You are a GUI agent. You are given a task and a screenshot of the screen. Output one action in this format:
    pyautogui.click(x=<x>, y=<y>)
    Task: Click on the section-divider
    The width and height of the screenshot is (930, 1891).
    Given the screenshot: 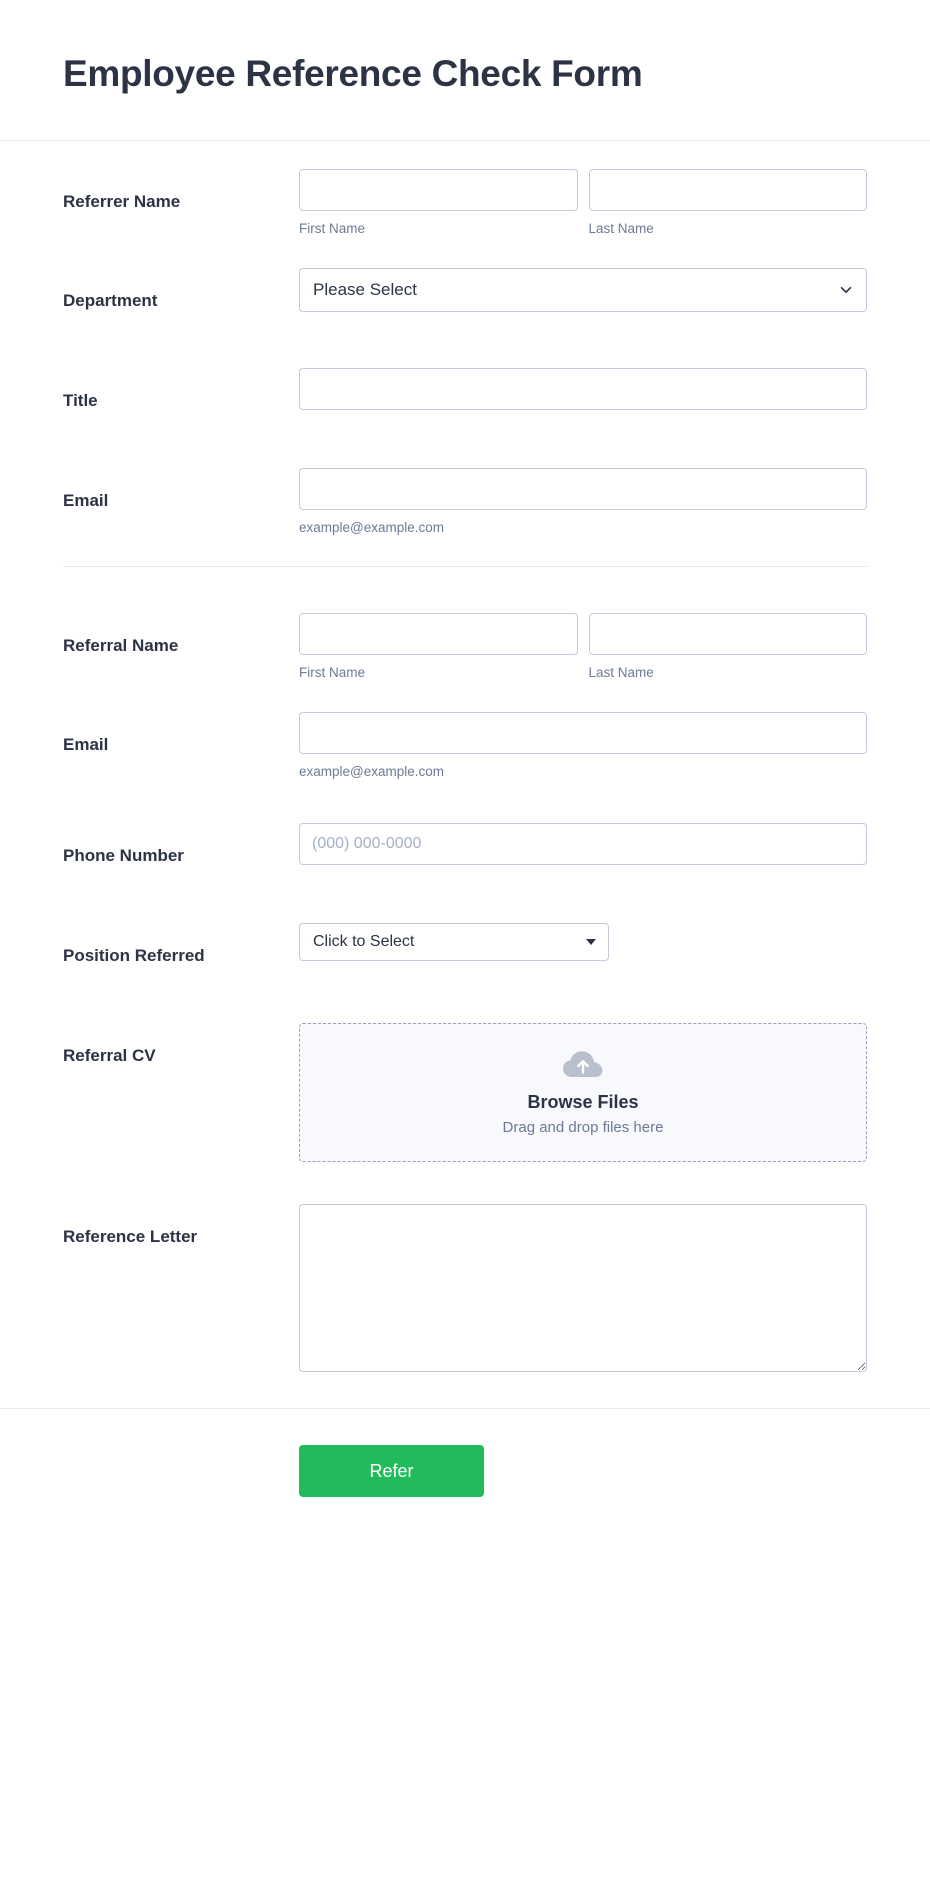 What is the action you would take?
    pyautogui.click(x=465, y=567)
    